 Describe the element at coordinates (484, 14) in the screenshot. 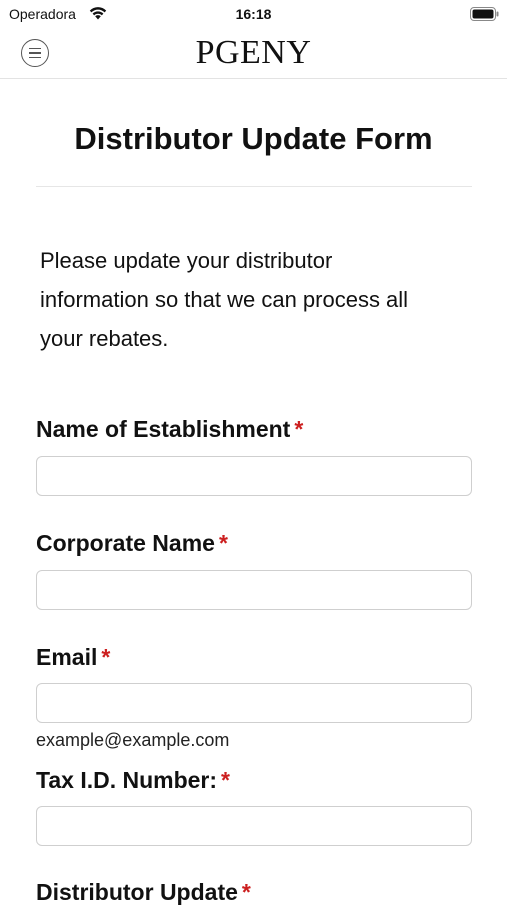

I see `battery-icon` at that location.